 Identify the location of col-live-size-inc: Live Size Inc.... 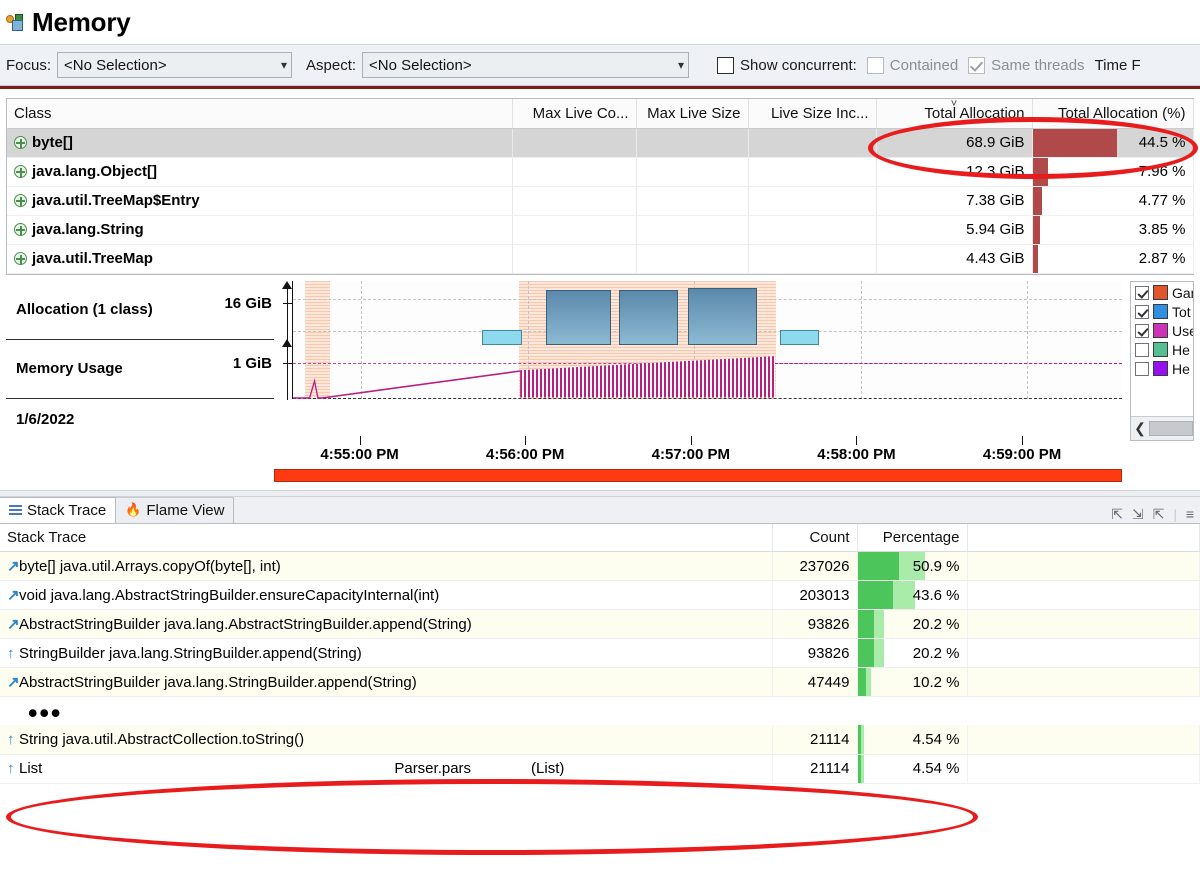
(812, 114).